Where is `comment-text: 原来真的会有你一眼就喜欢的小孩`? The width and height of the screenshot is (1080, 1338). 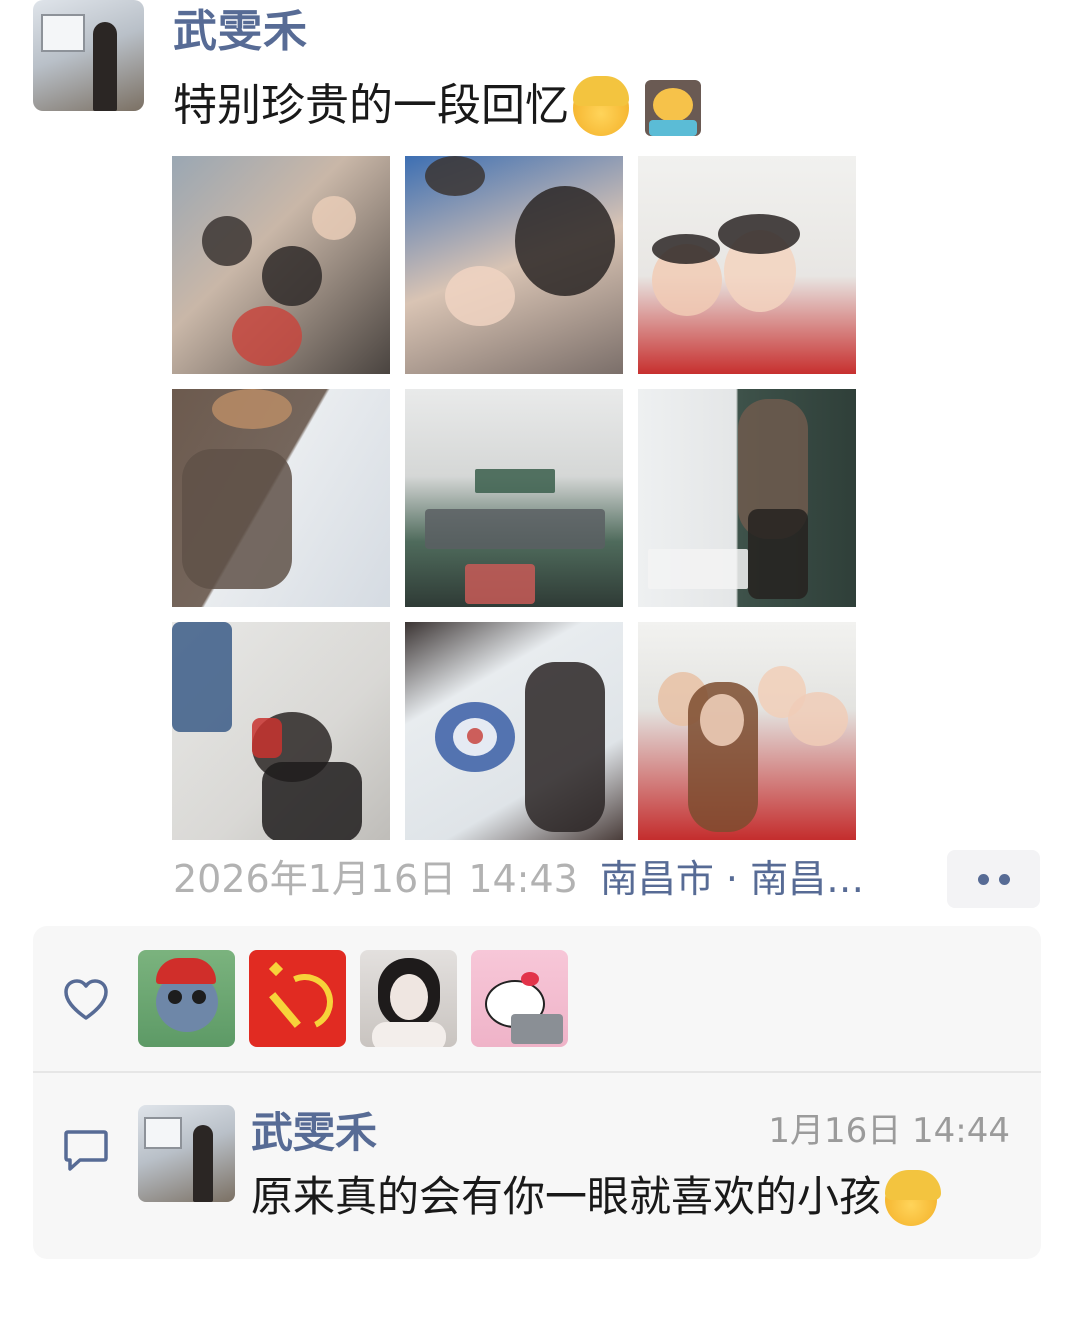
comment-text: 原来真的会有你一眼就喜欢的小孩 is located at coordinates (596, 1197).